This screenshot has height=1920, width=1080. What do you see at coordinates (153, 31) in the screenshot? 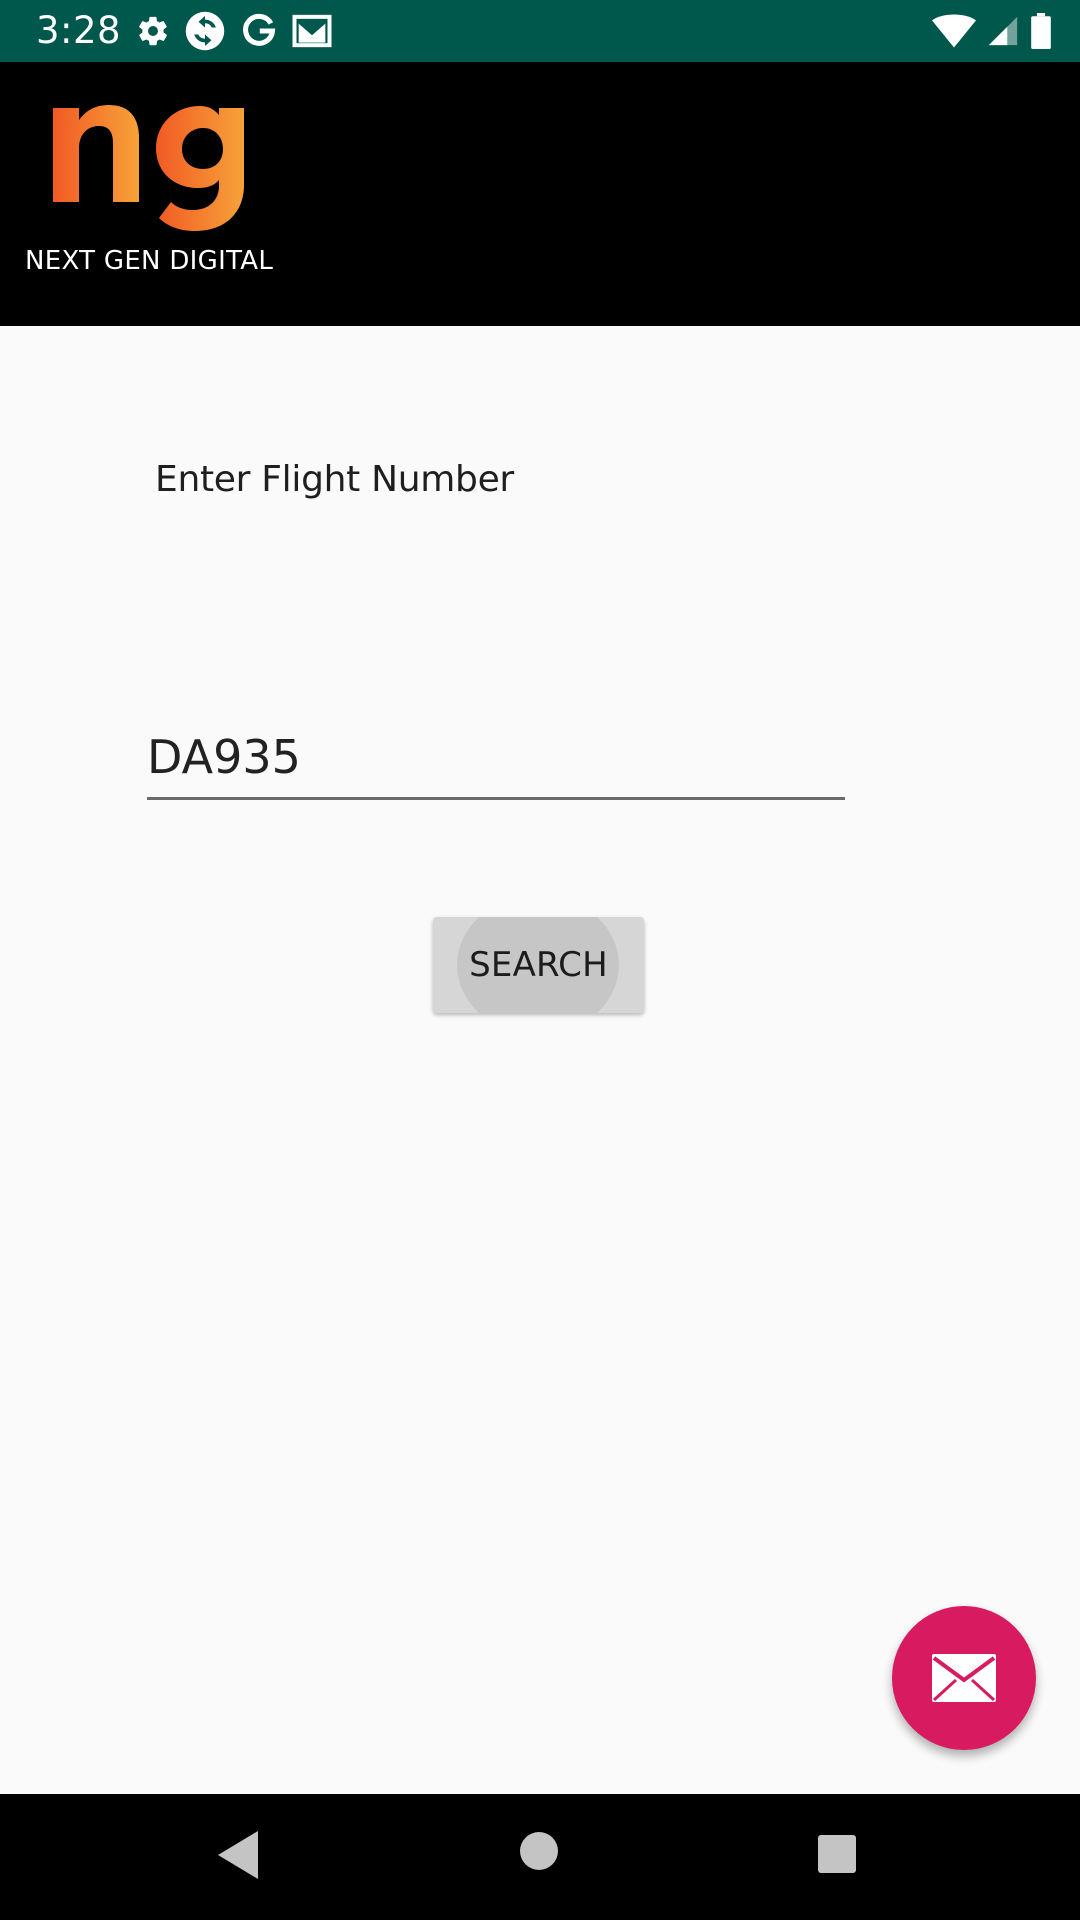
I see `settings-icon` at bounding box center [153, 31].